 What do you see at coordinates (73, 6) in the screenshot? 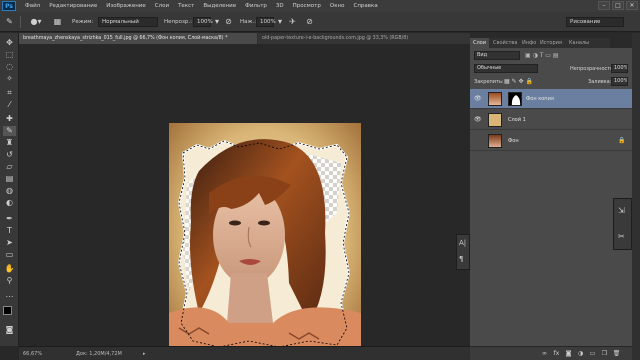
I see `menu-edit: Редактирование` at bounding box center [73, 6].